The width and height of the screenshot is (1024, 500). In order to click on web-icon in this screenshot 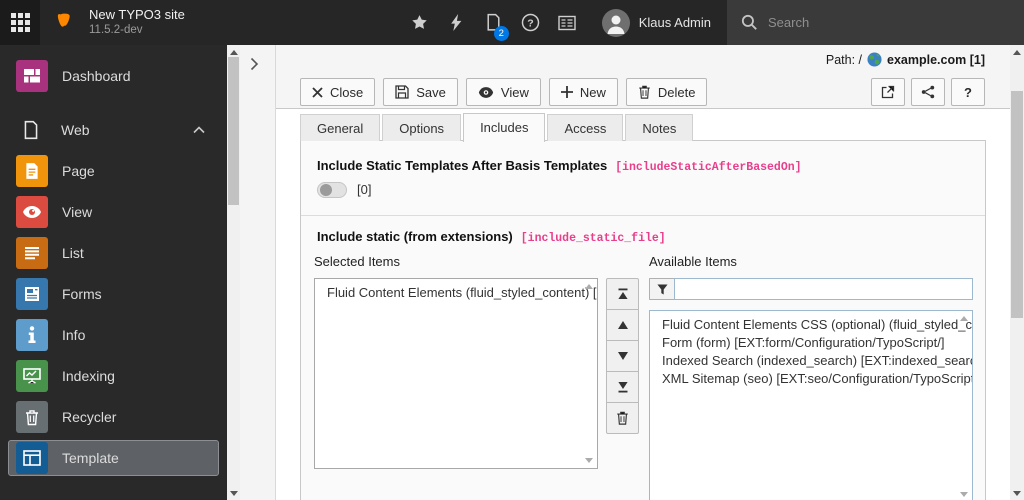, I will do `click(31, 130)`.